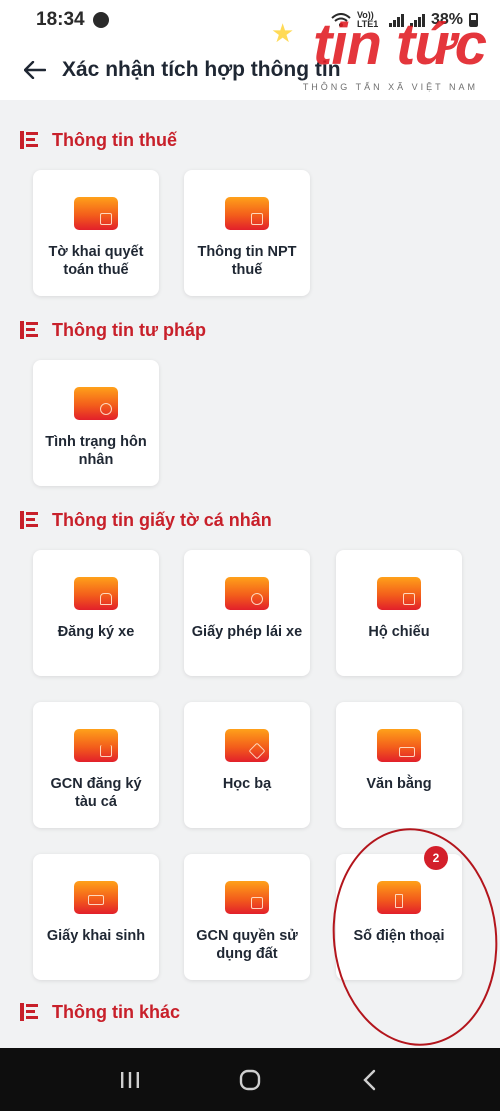 This screenshot has width=500, height=1111. What do you see at coordinates (399, 745) in the screenshot?
I see `diploma-icon` at bounding box center [399, 745].